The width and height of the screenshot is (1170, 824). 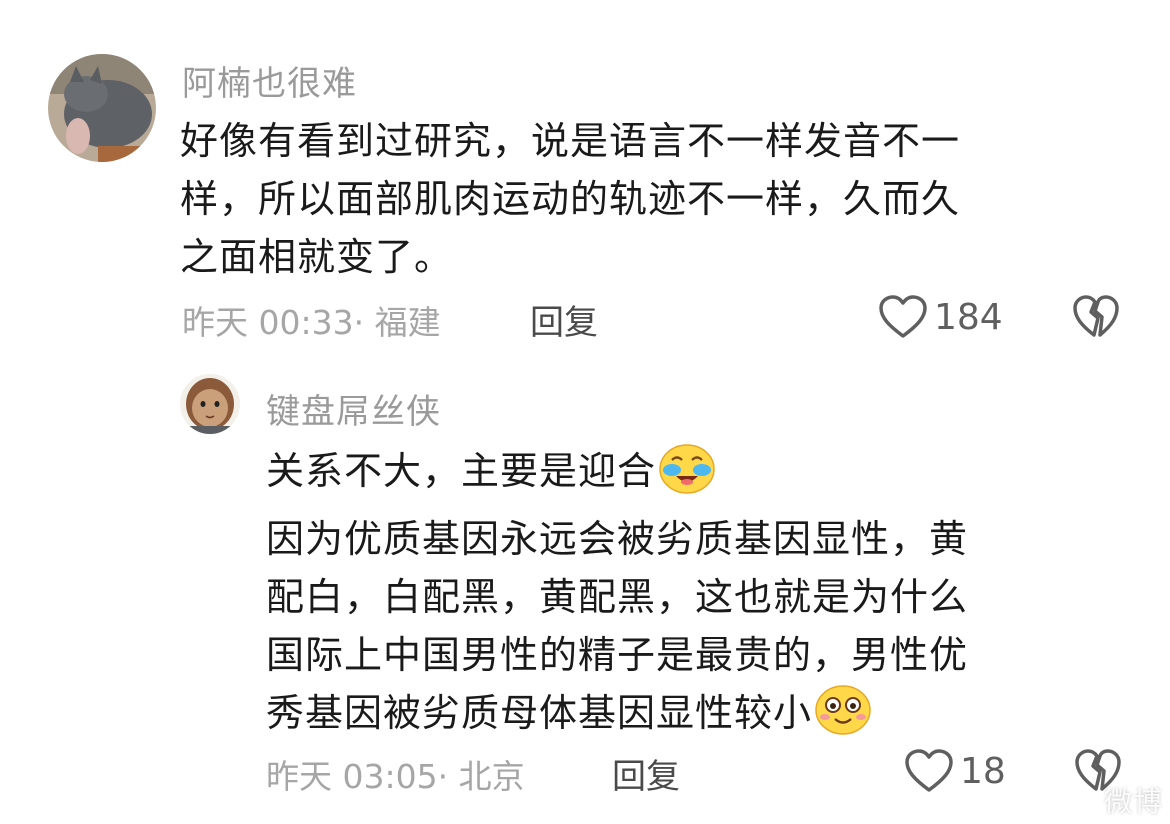 I want to click on watermark: 微博, so click(x=1133, y=801).